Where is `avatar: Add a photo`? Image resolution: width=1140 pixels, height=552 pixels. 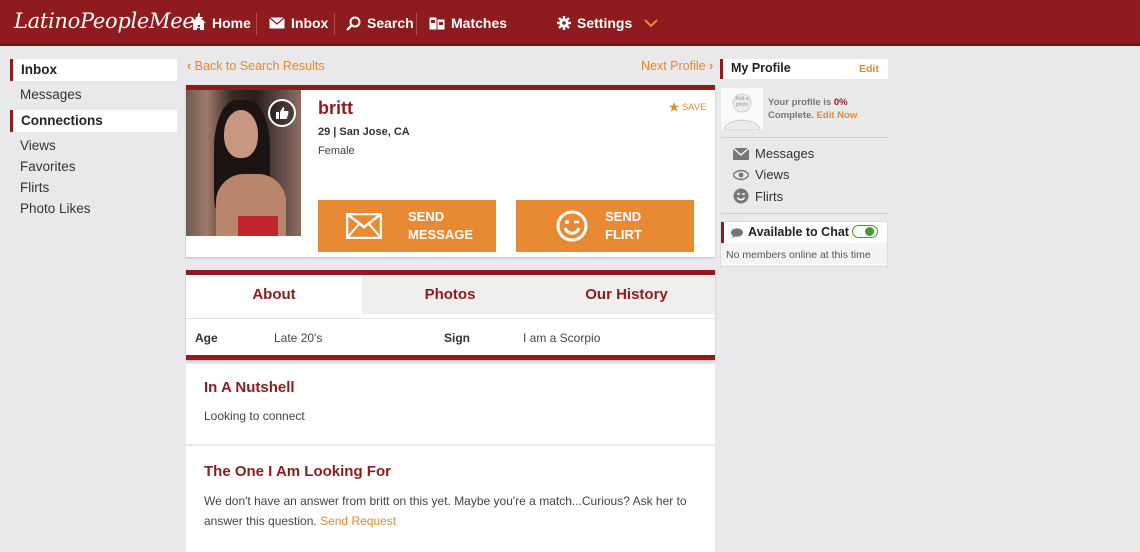
avatar: Add a photo is located at coordinates (742, 109).